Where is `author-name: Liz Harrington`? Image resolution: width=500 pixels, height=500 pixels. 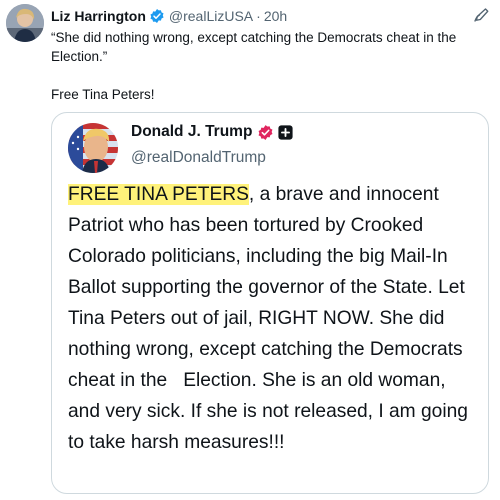
author-name: Liz Harrington is located at coordinates (98, 16).